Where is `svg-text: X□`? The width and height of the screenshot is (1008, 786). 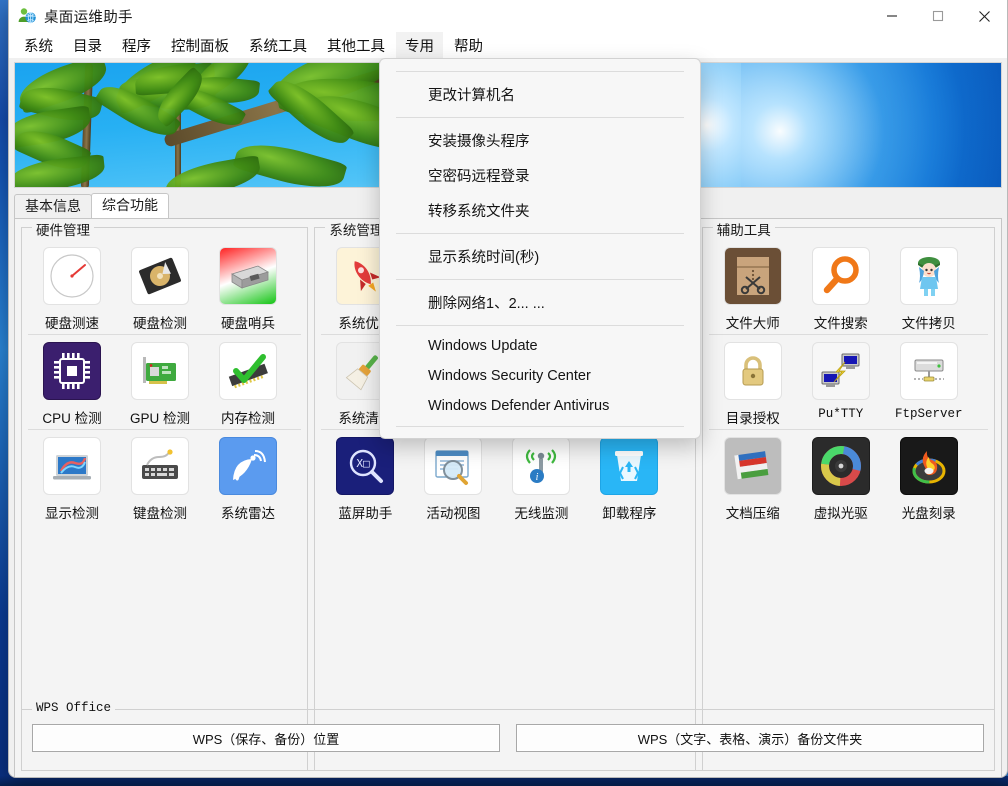
svg-text: X□ is located at coordinates (364, 463).